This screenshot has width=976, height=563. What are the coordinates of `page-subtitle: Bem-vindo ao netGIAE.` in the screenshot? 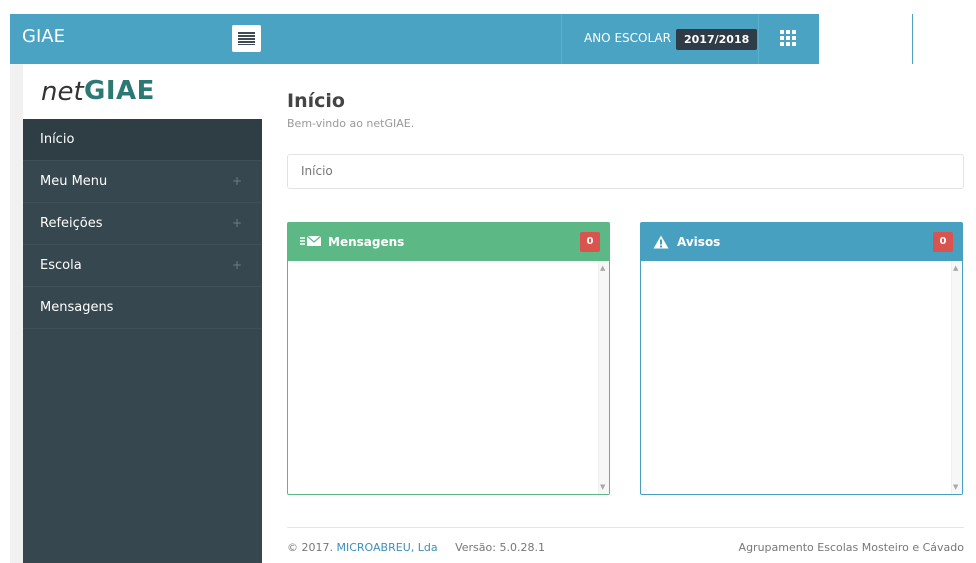 It's located at (351, 123).